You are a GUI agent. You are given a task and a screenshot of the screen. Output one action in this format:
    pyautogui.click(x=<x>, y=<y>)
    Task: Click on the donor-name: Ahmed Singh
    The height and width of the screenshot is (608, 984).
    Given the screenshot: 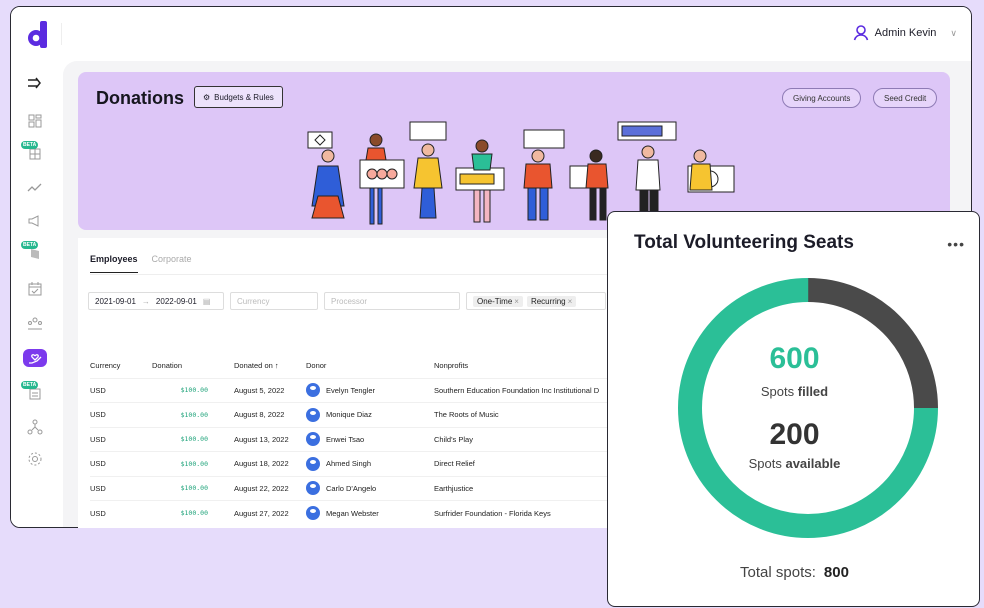 What is the action you would take?
    pyautogui.click(x=349, y=464)
    